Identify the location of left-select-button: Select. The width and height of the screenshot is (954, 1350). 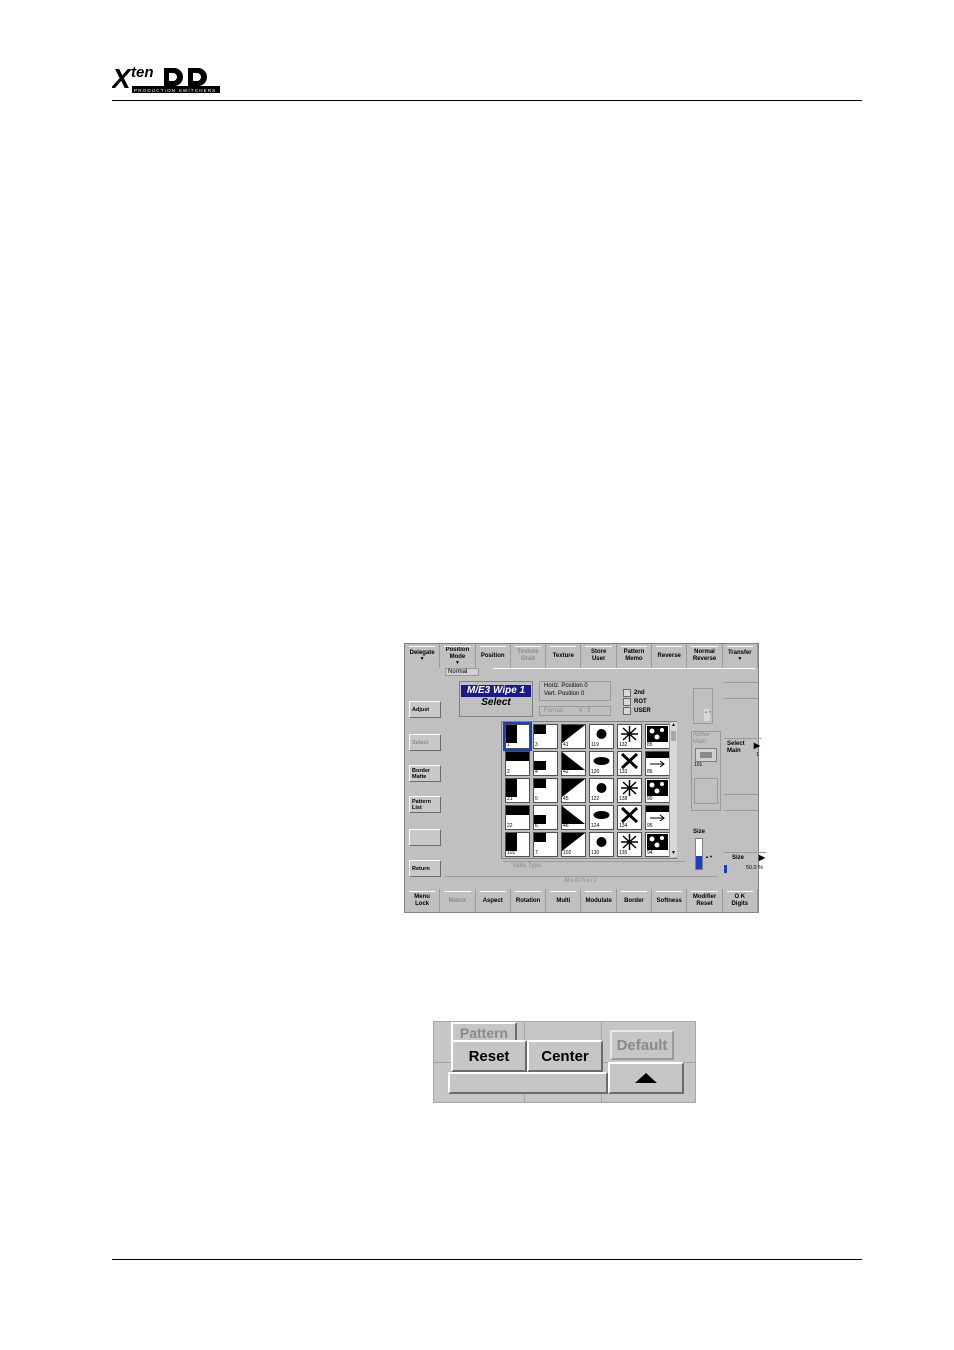
(425, 742).